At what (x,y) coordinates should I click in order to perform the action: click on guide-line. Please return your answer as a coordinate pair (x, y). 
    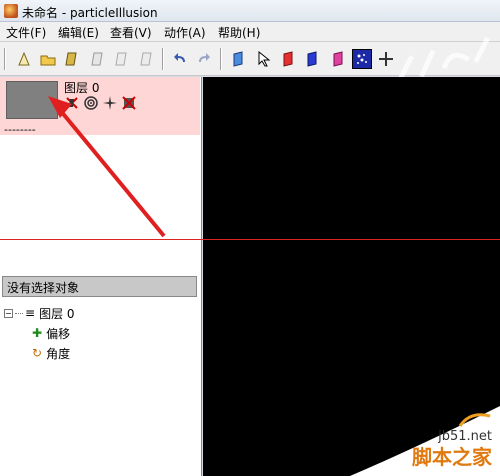
    Looking at the image, I should click on (250, 239).